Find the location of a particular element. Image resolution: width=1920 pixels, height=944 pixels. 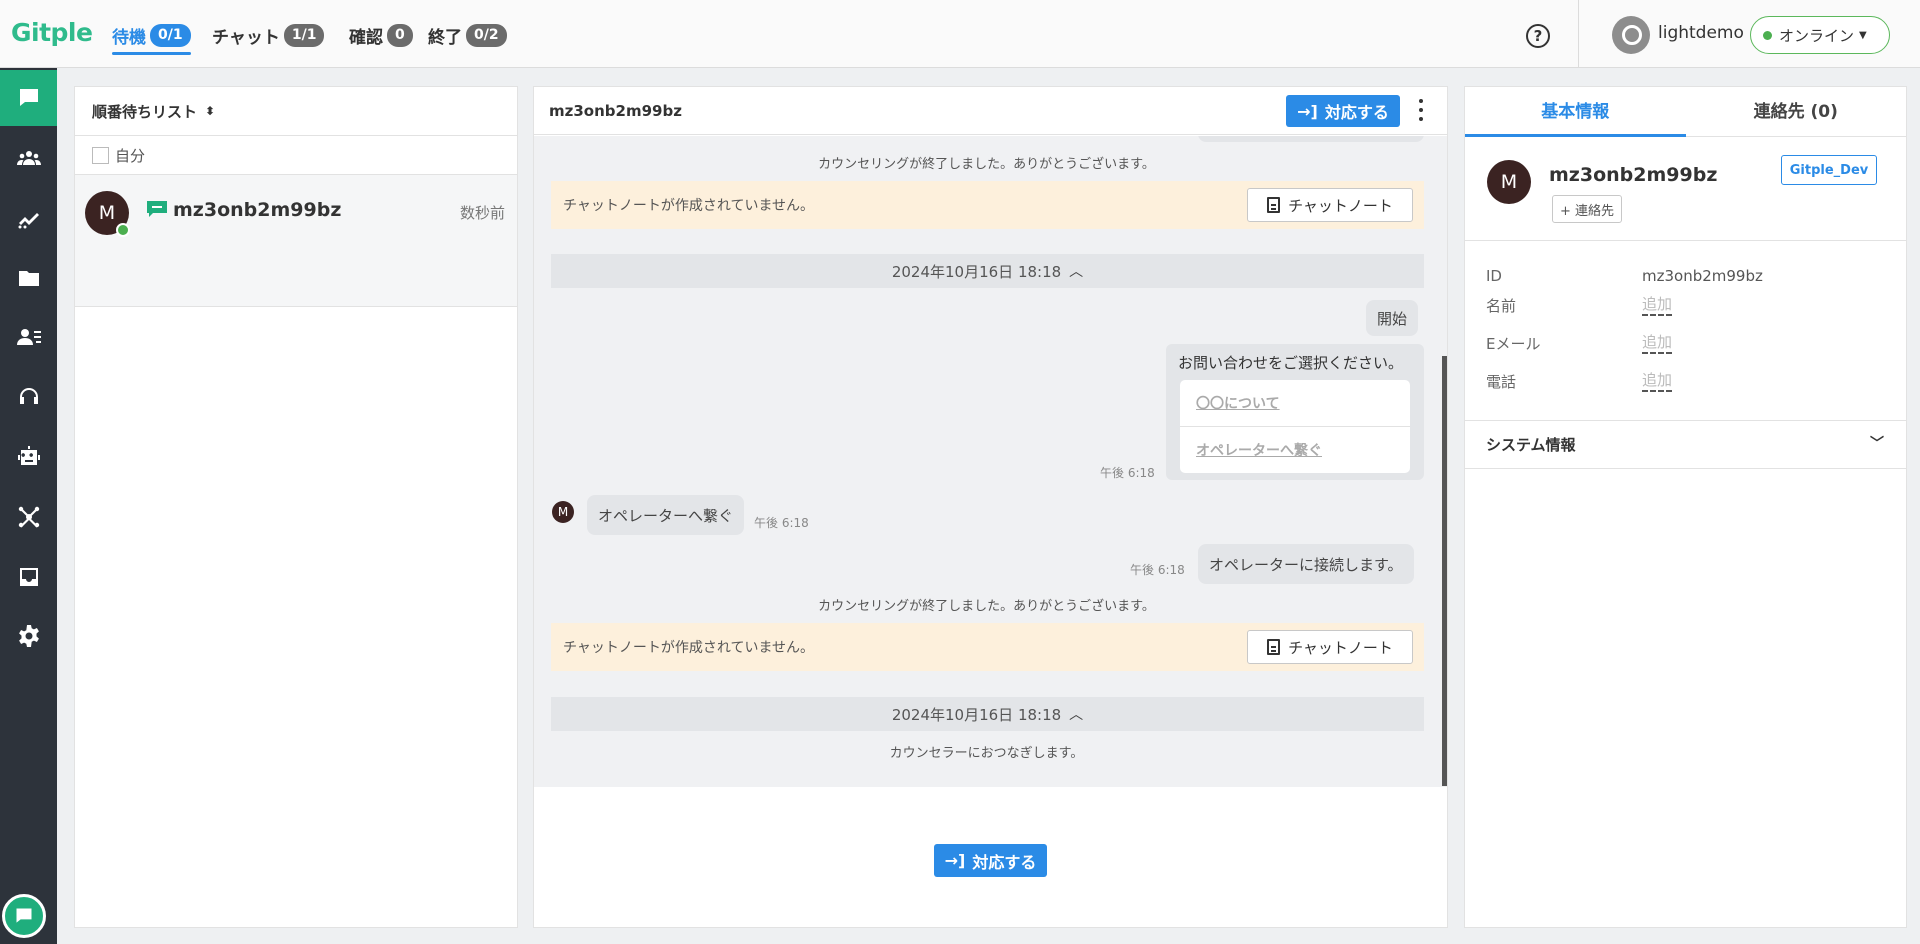

status-dropdown: オンライン ▼ is located at coordinates (1820, 35).